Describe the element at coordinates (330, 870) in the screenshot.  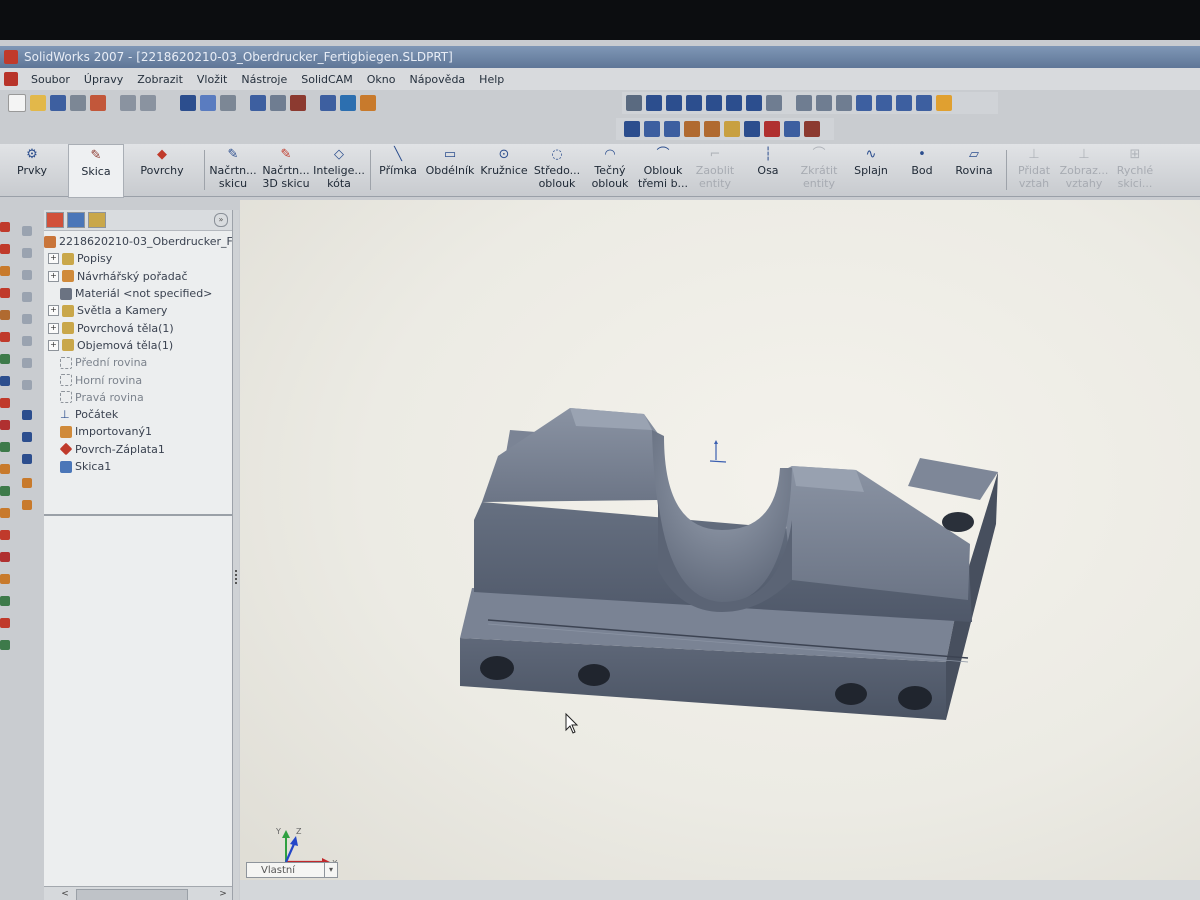
I see `chevron-down-icon: ▾` at that location.